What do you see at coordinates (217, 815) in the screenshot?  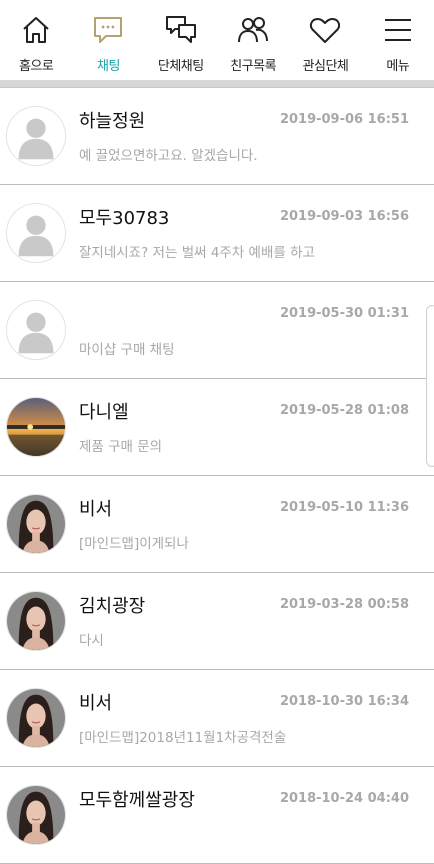 I see `chat-list-item: 모두함께쌀광장 2018-10-24 04:40` at bounding box center [217, 815].